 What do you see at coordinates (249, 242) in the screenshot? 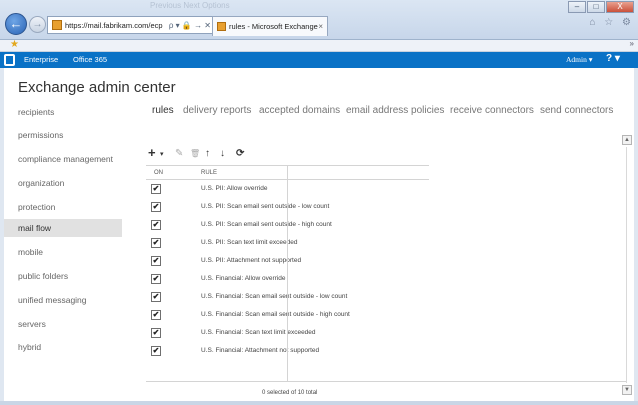
I see `rule-name: U.S. PII: Scan text limit exceeded` at bounding box center [249, 242].